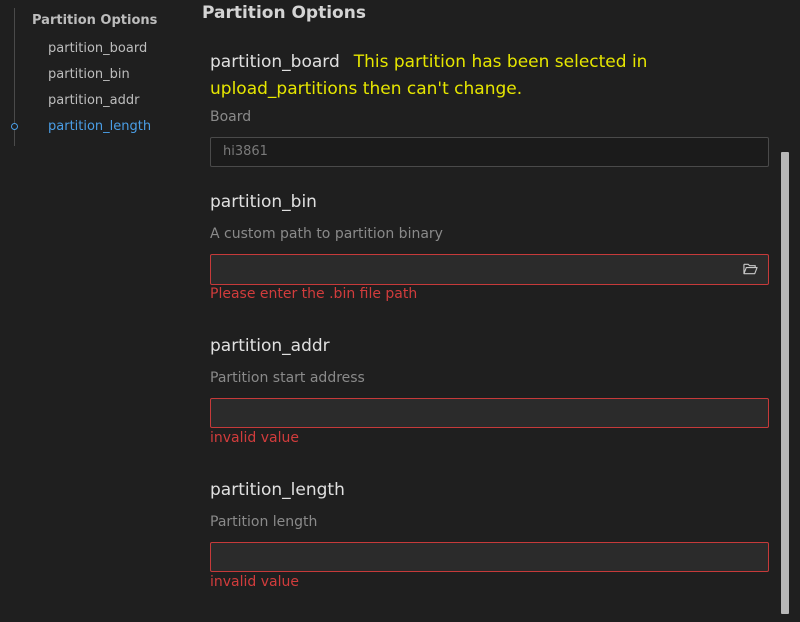 The height and width of the screenshot is (622, 800). What do you see at coordinates (489, 557) in the screenshot?
I see `partition-length-input` at bounding box center [489, 557].